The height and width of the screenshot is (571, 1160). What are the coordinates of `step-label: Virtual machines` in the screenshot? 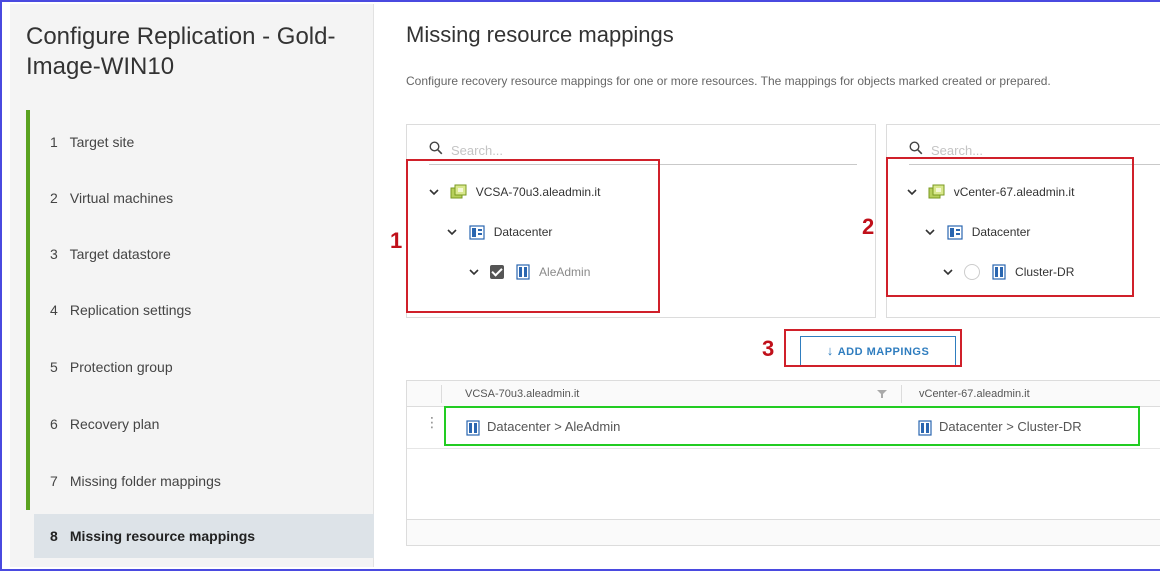 It's located at (121, 198).